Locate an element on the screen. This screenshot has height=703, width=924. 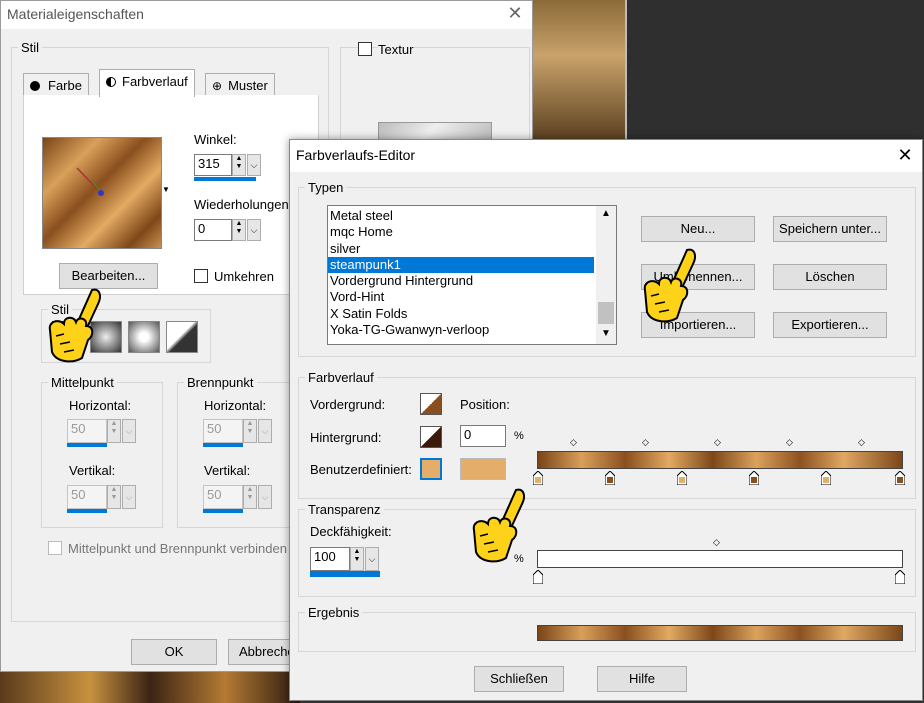
background-panel is located at coordinates (774, 70).